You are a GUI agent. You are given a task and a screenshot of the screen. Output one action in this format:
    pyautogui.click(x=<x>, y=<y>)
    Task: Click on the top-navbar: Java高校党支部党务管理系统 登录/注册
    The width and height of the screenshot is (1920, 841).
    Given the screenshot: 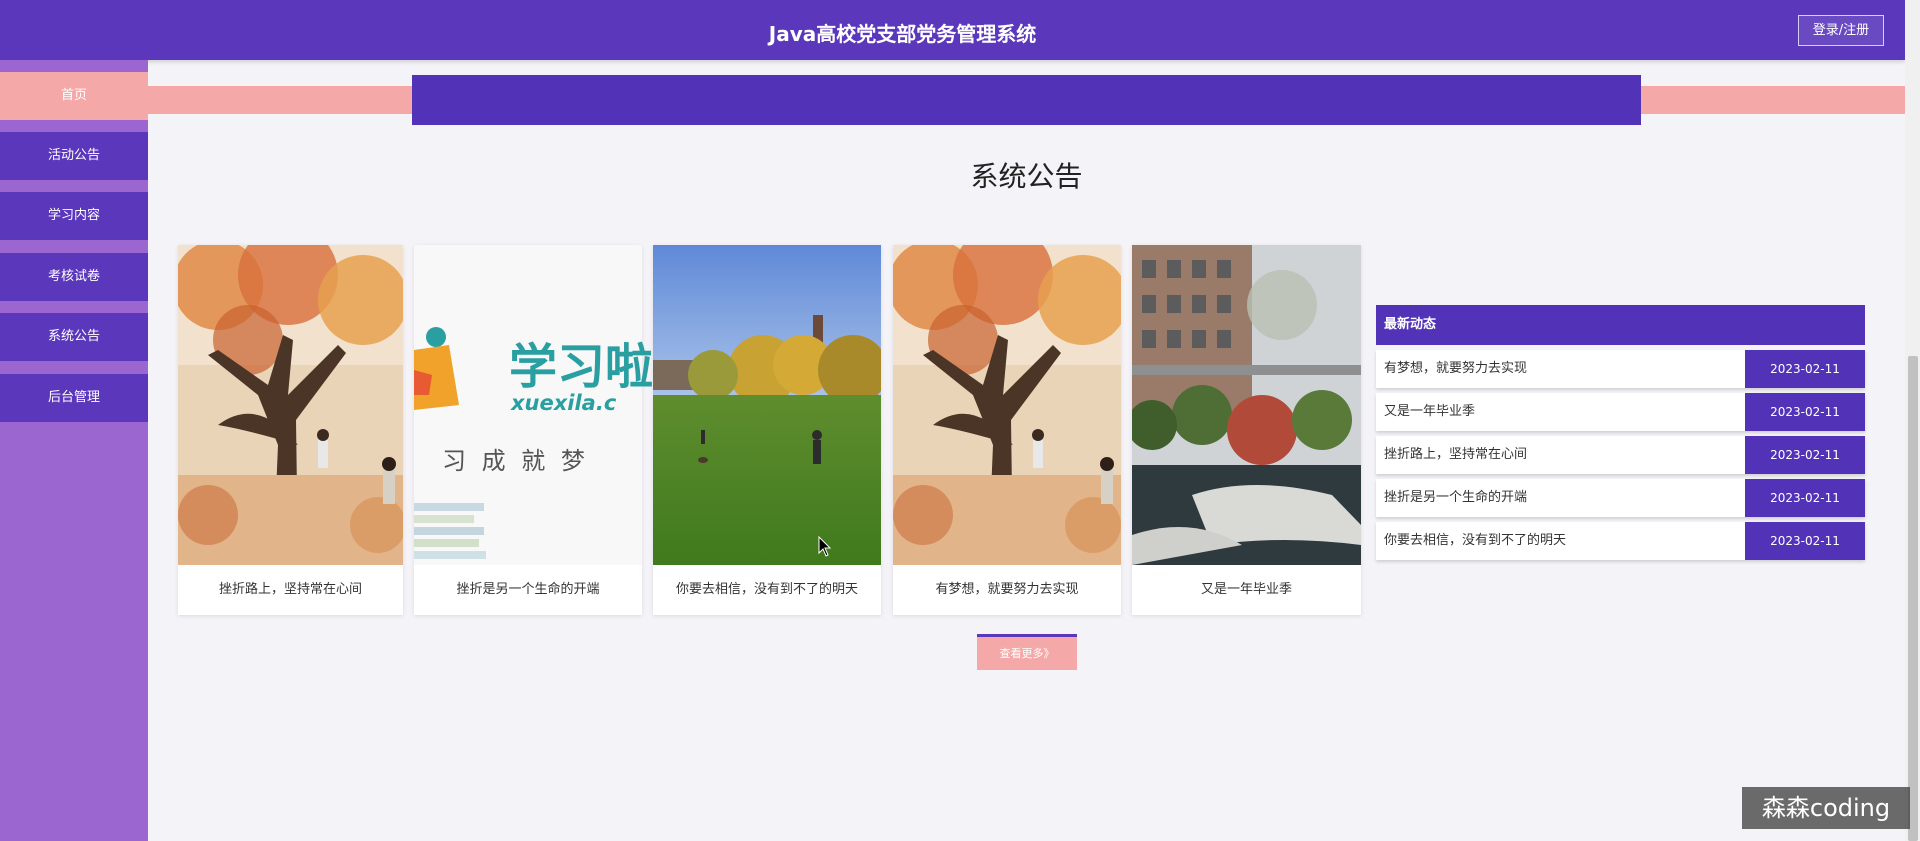 What is the action you would take?
    pyautogui.click(x=952, y=30)
    